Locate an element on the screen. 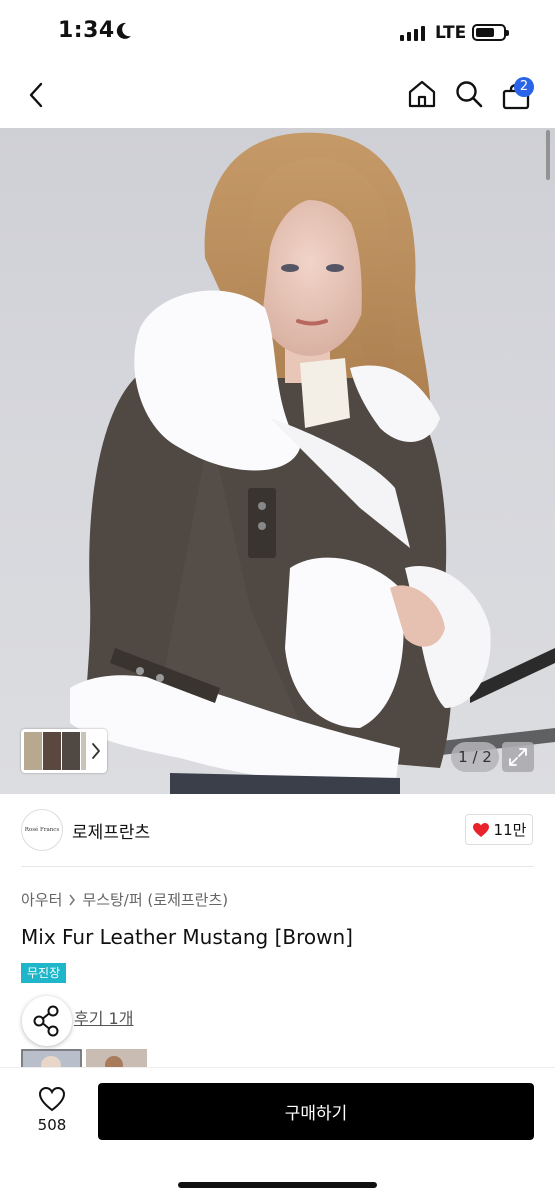 The width and height of the screenshot is (555, 1201). scrollbar is located at coordinates (548, 155).